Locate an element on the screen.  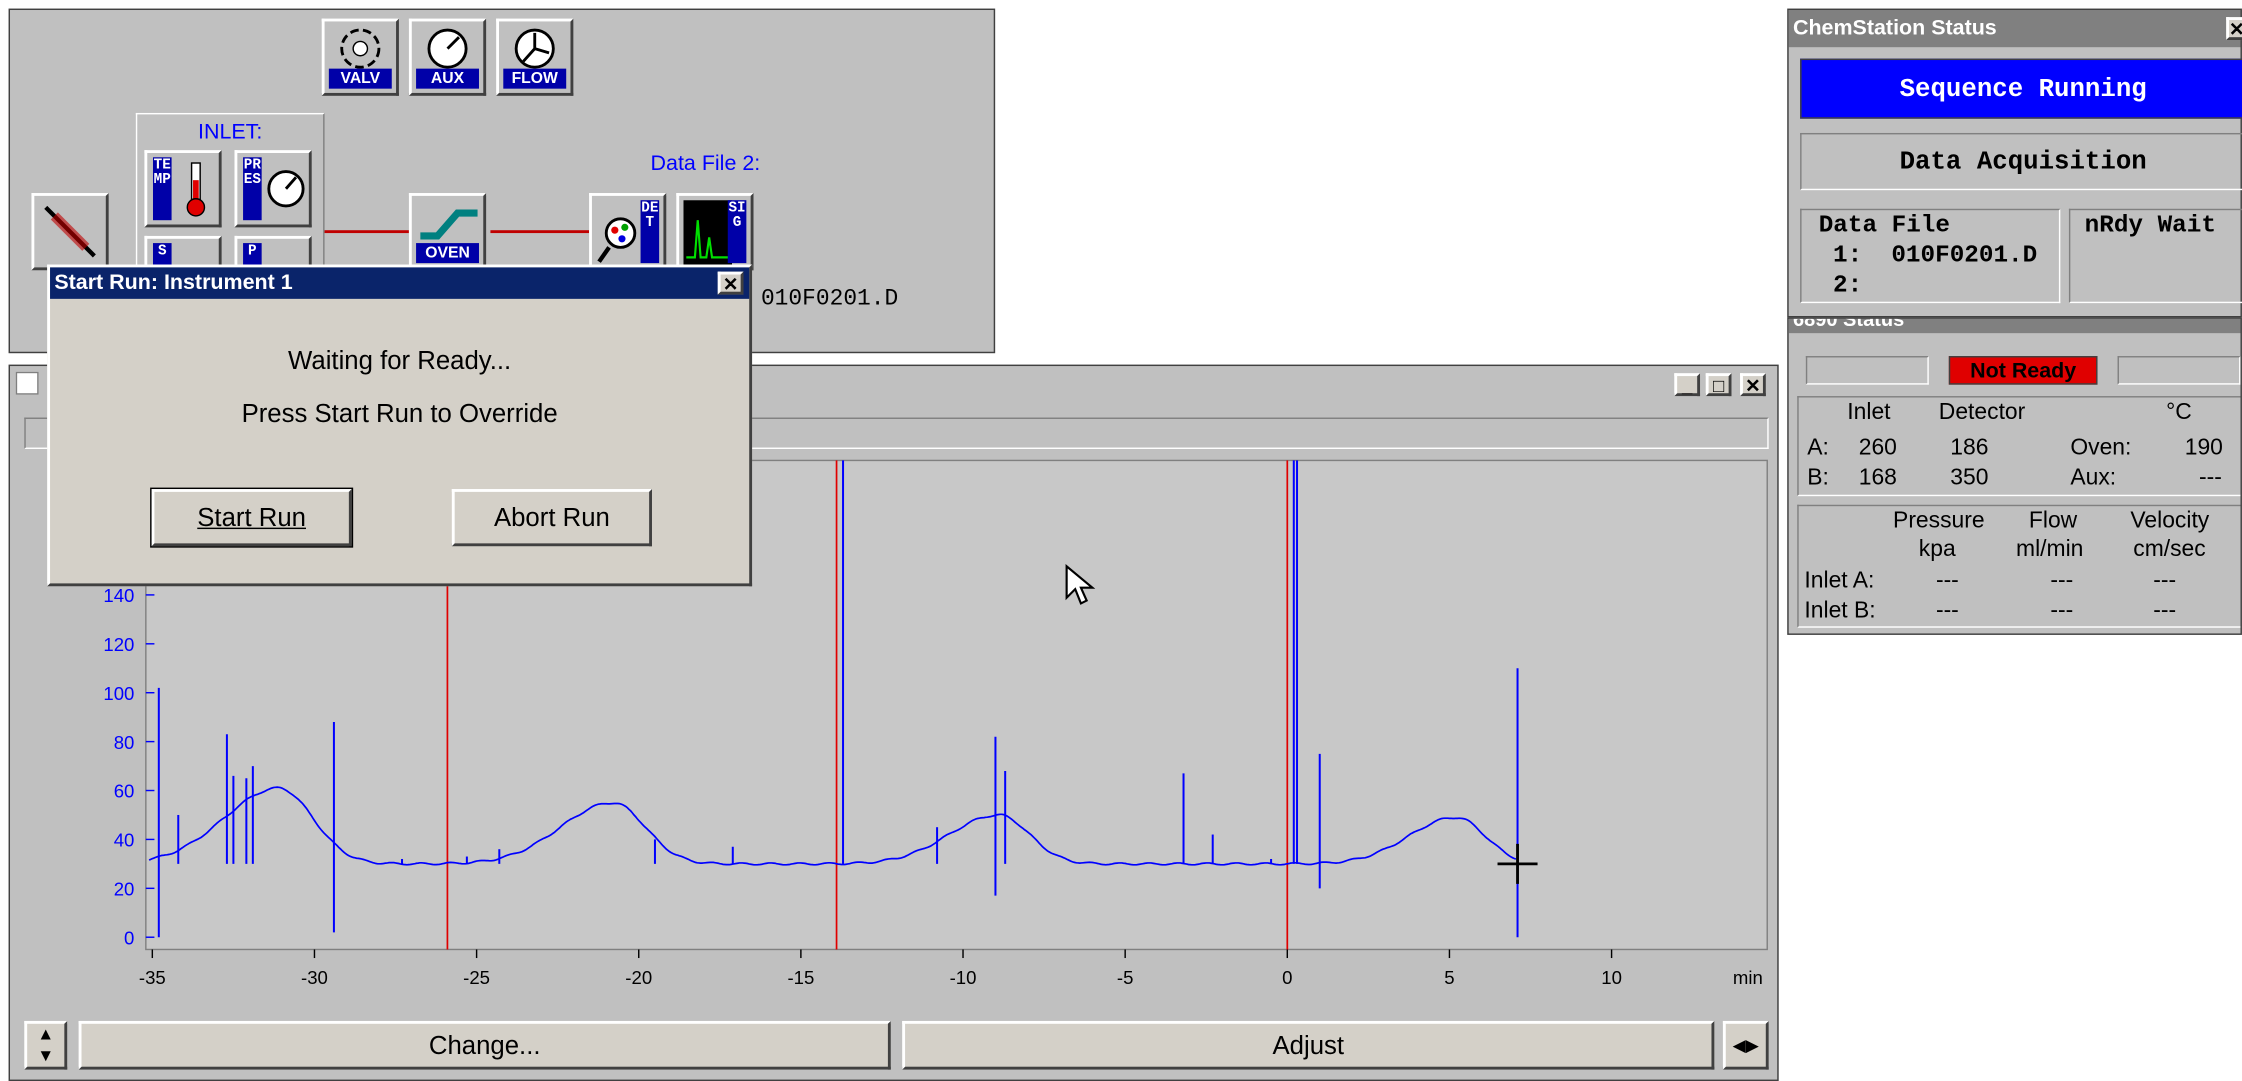
flow-button-label: FLOW is located at coordinates (535, 78).